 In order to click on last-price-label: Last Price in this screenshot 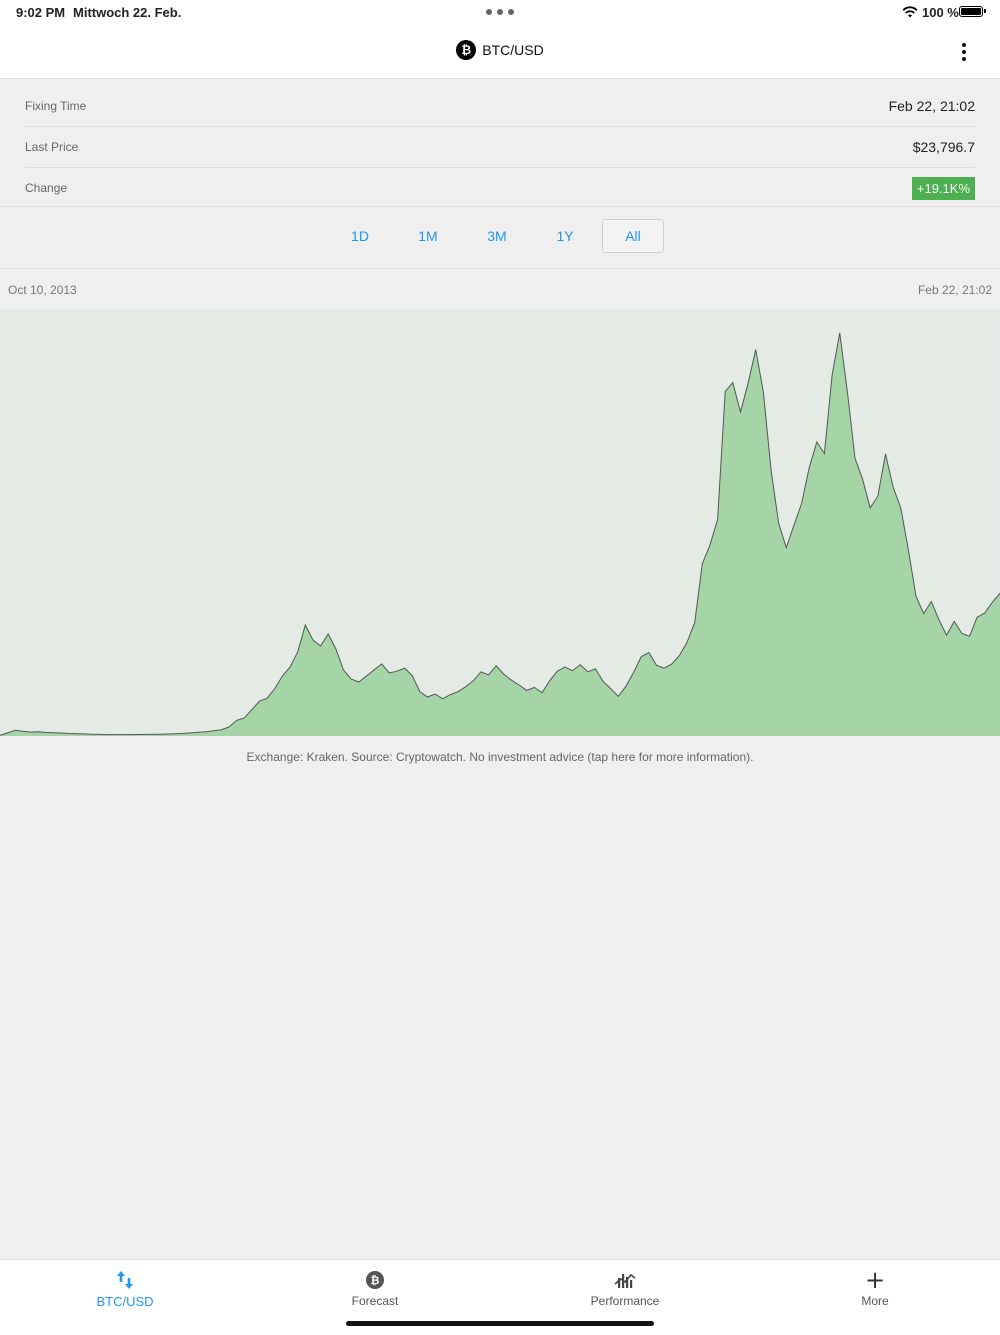, I will do `click(52, 147)`.